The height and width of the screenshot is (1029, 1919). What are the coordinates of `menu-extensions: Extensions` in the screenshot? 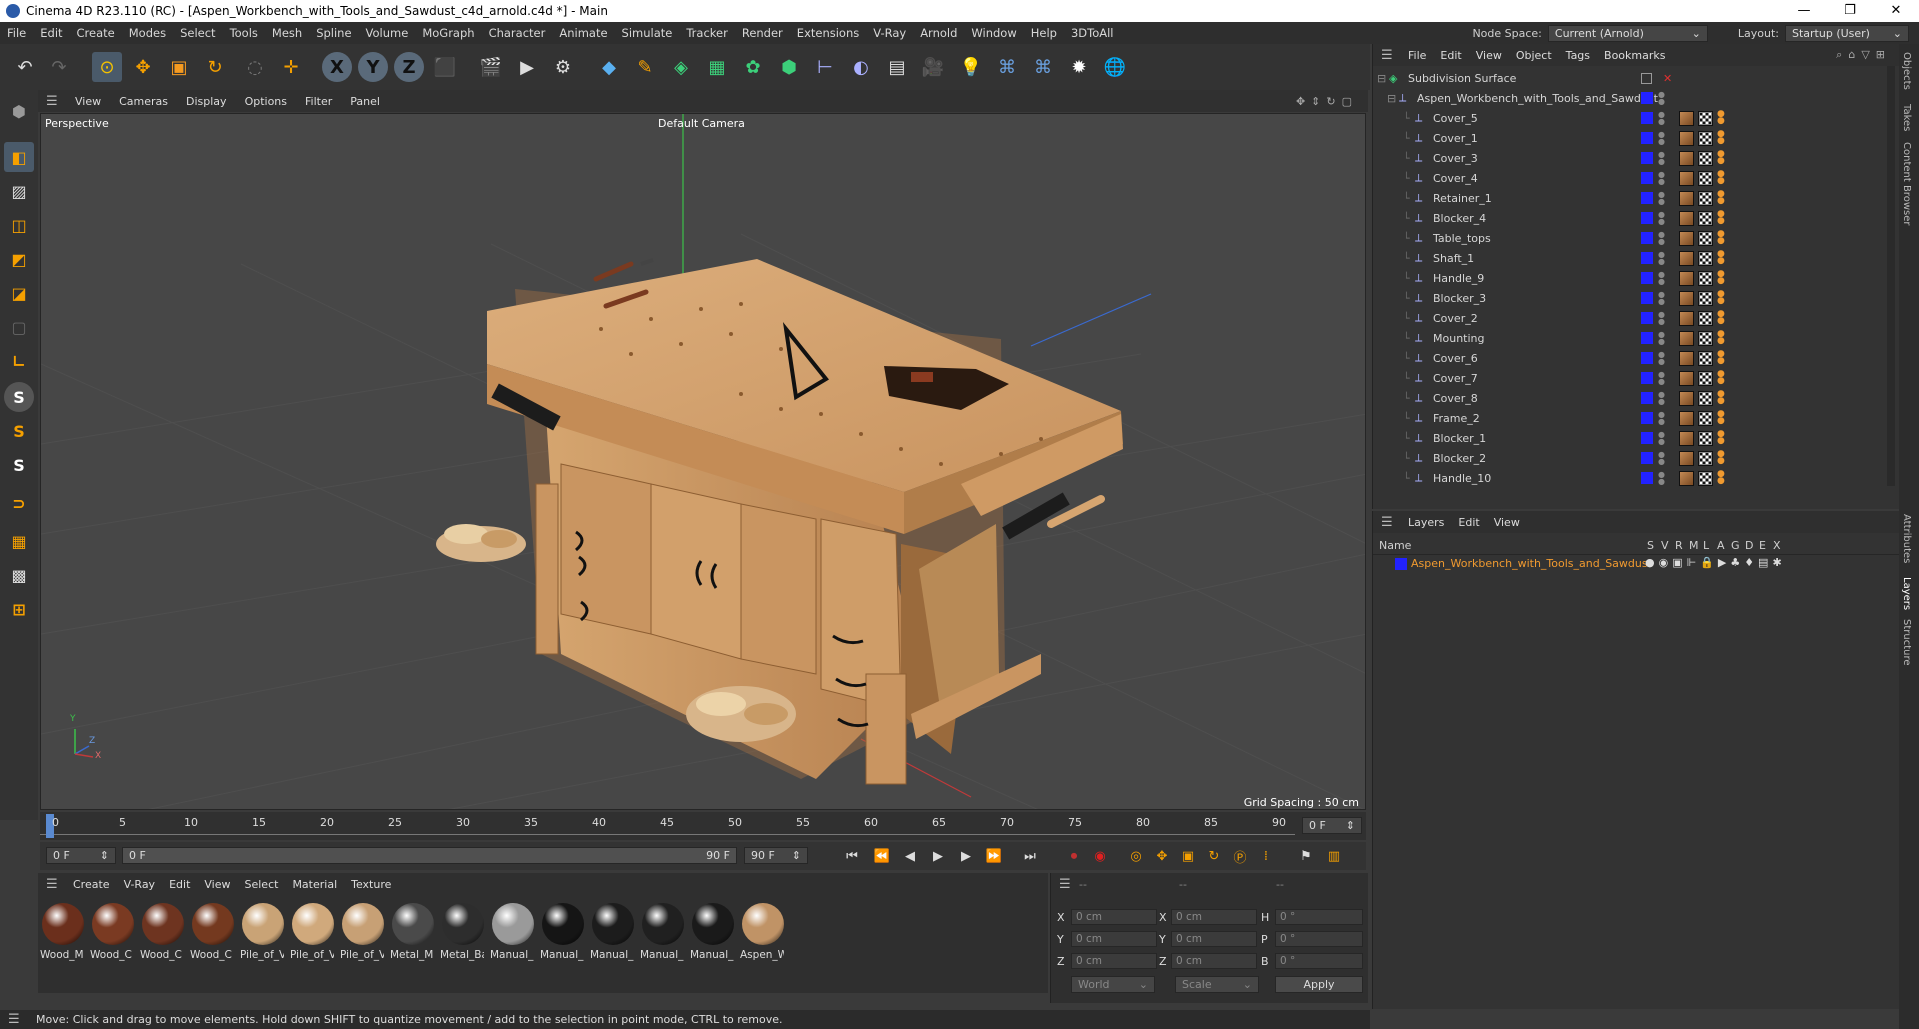 It's located at (828, 33).